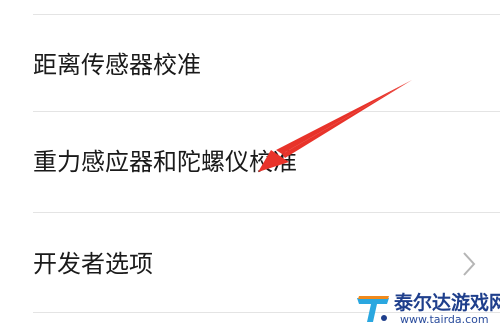 This screenshot has height=332, width=500. I want to click on watermark-url: www.tairda.com, so click(444, 319).